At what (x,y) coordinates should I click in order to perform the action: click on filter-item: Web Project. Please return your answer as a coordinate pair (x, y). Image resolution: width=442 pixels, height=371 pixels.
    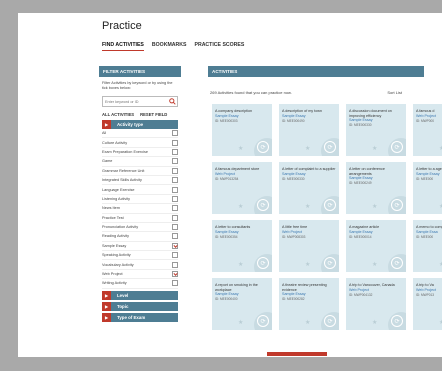
    Looking at the image, I should click on (140, 275).